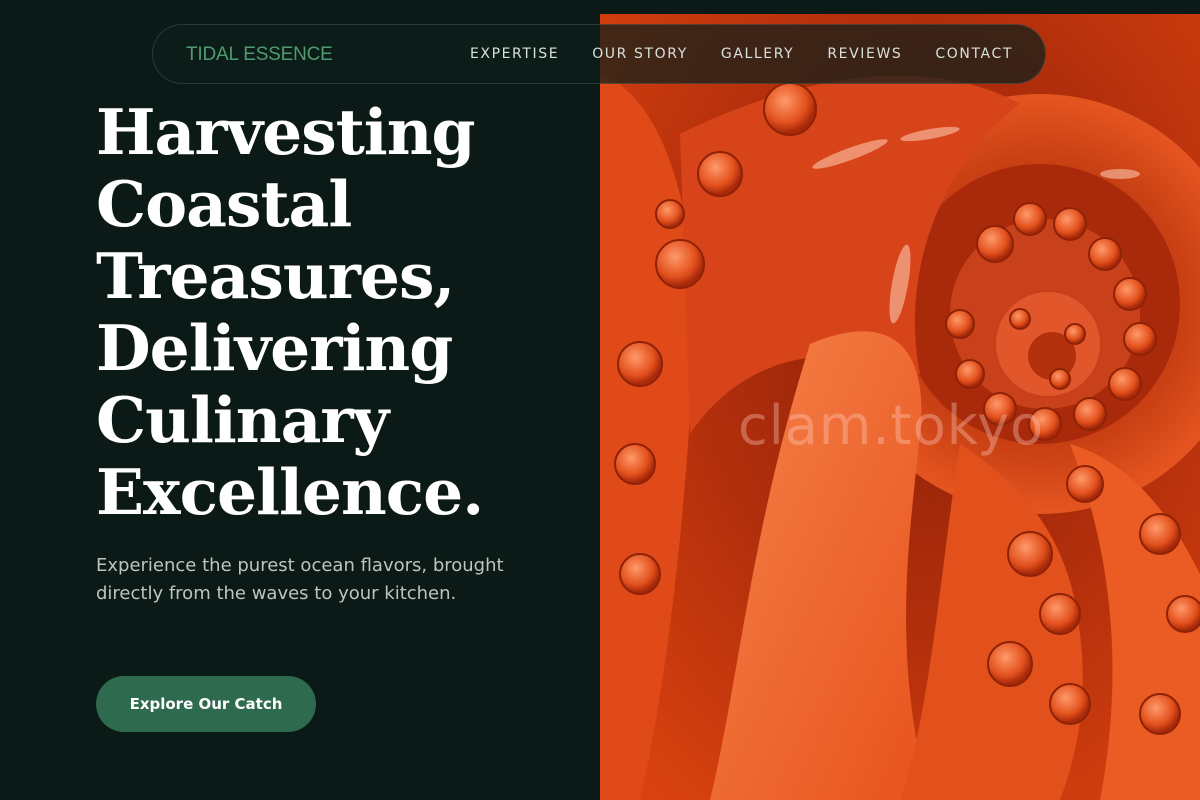  Describe the element at coordinates (974, 54) in the screenshot. I see `nav-link-contact: CONTACT` at that location.